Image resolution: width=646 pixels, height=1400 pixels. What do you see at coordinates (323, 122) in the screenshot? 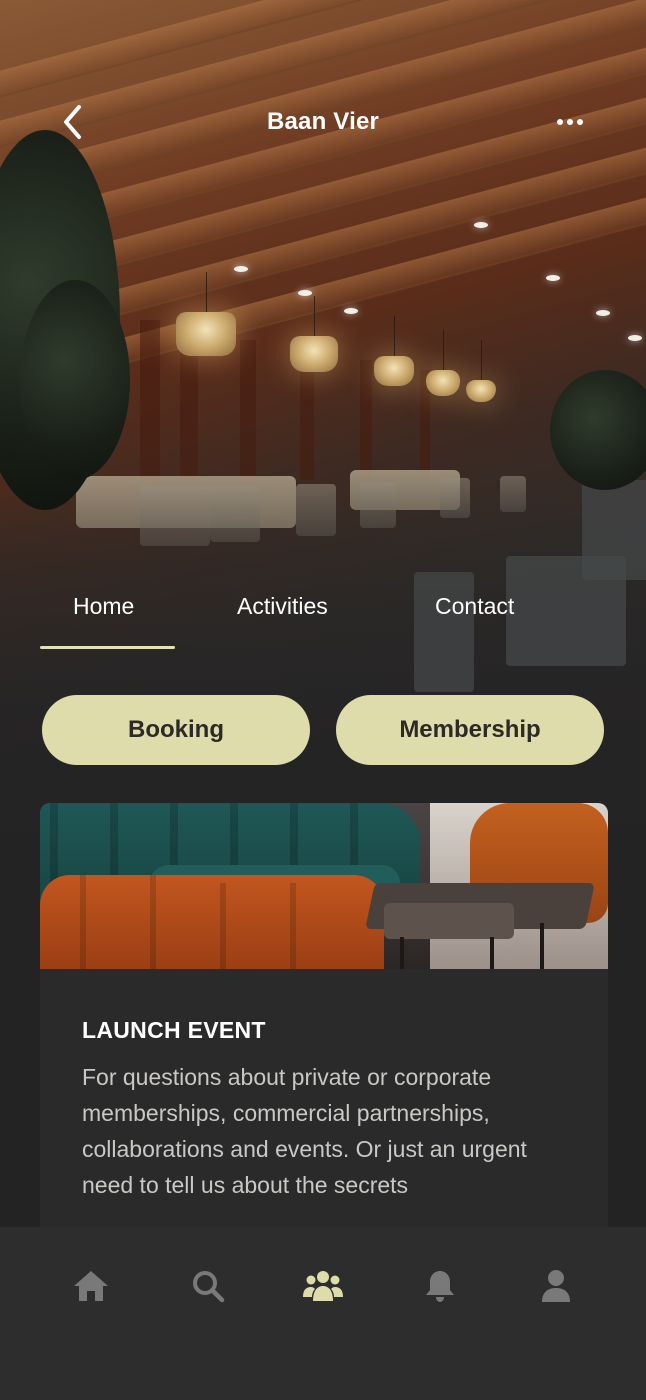
I see `top-header: Baan Vier` at bounding box center [323, 122].